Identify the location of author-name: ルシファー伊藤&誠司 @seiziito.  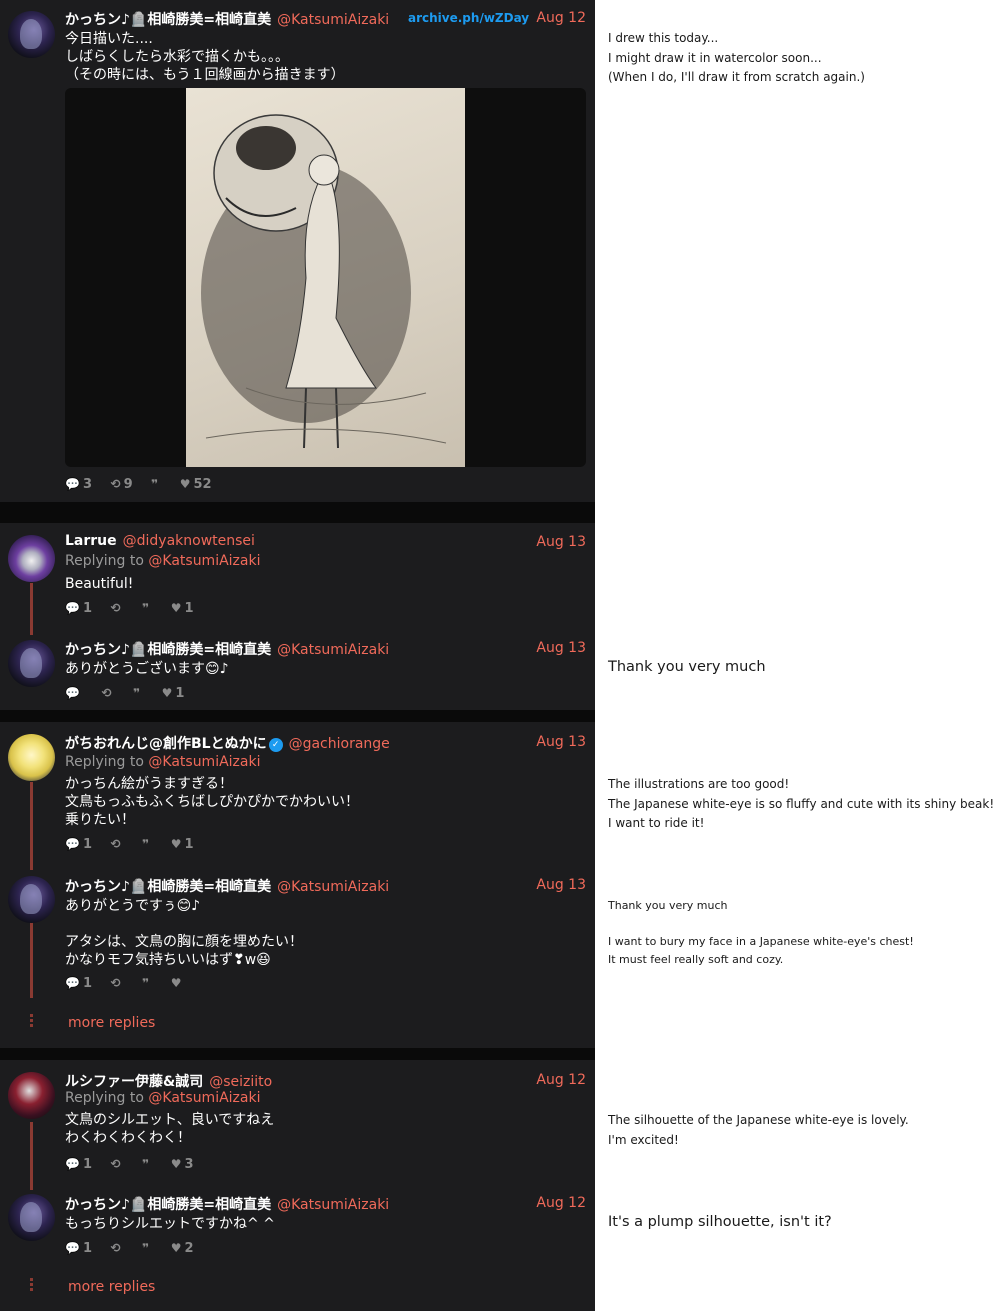
(168, 1081).